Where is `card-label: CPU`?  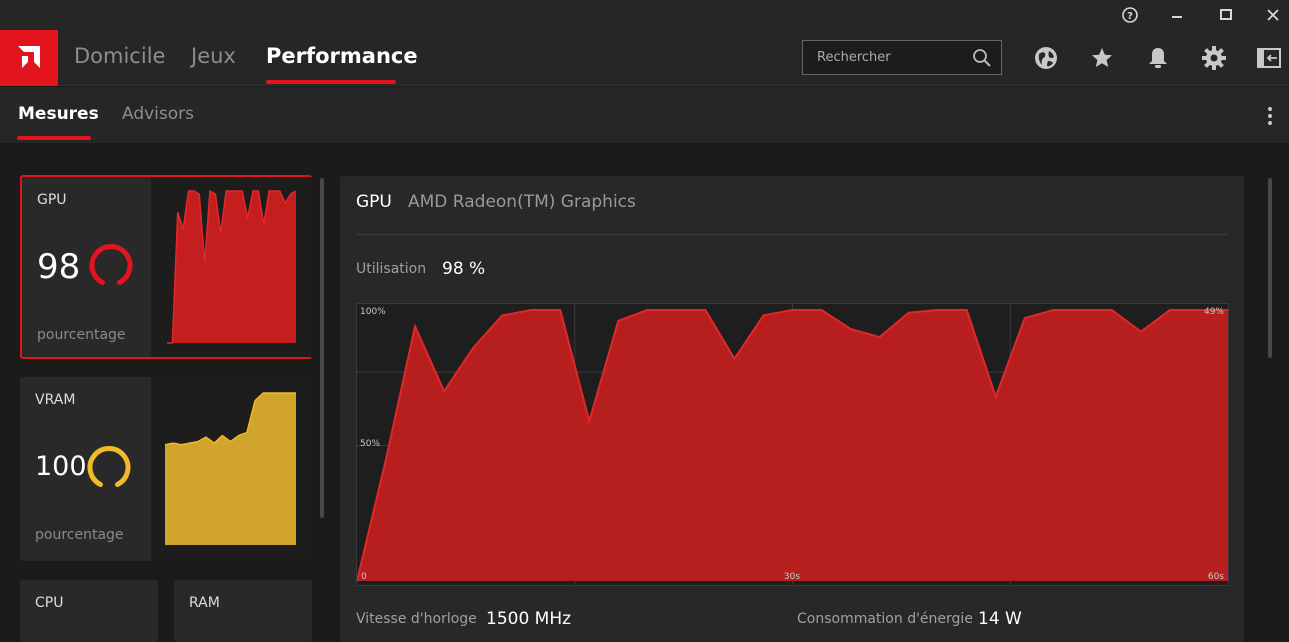
card-label: CPU is located at coordinates (49, 603).